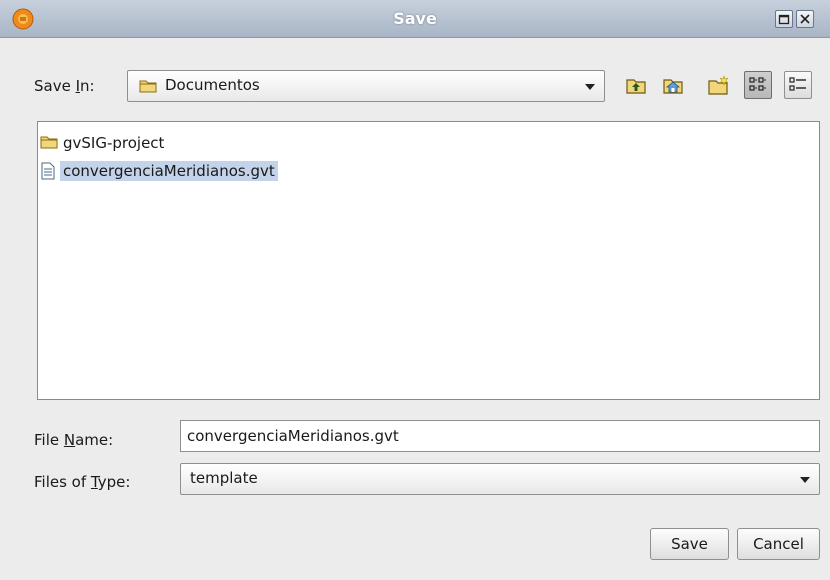 Image resolution: width=830 pixels, height=580 pixels. What do you see at coordinates (212, 85) in the screenshot?
I see `current-folder: Documentos` at bounding box center [212, 85].